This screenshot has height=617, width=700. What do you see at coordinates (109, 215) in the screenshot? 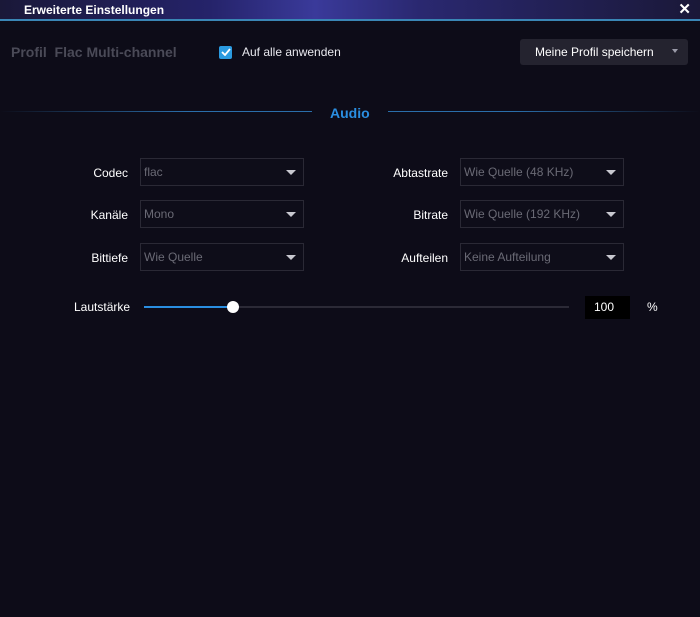
I see `channels-label: Kanäle` at bounding box center [109, 215].